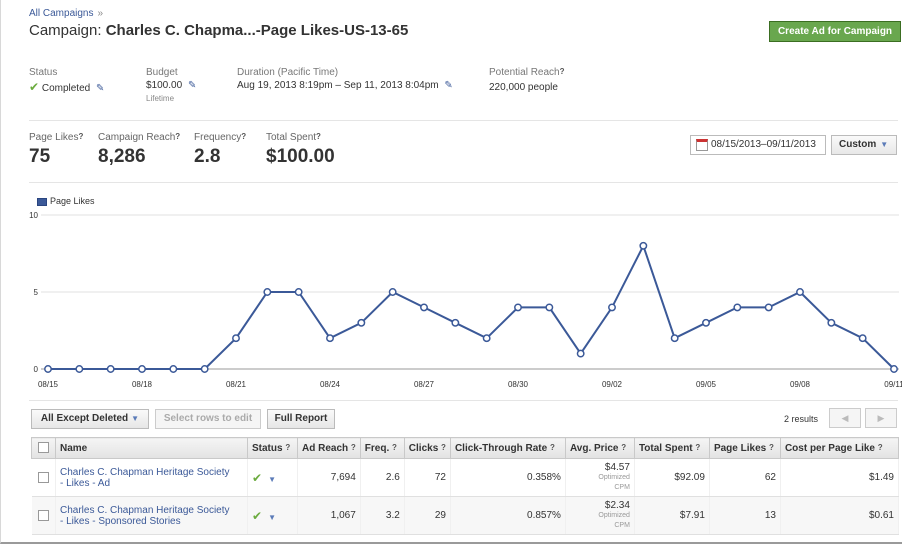 The image size is (902, 544). I want to click on clicks-cell: 29, so click(427, 515).